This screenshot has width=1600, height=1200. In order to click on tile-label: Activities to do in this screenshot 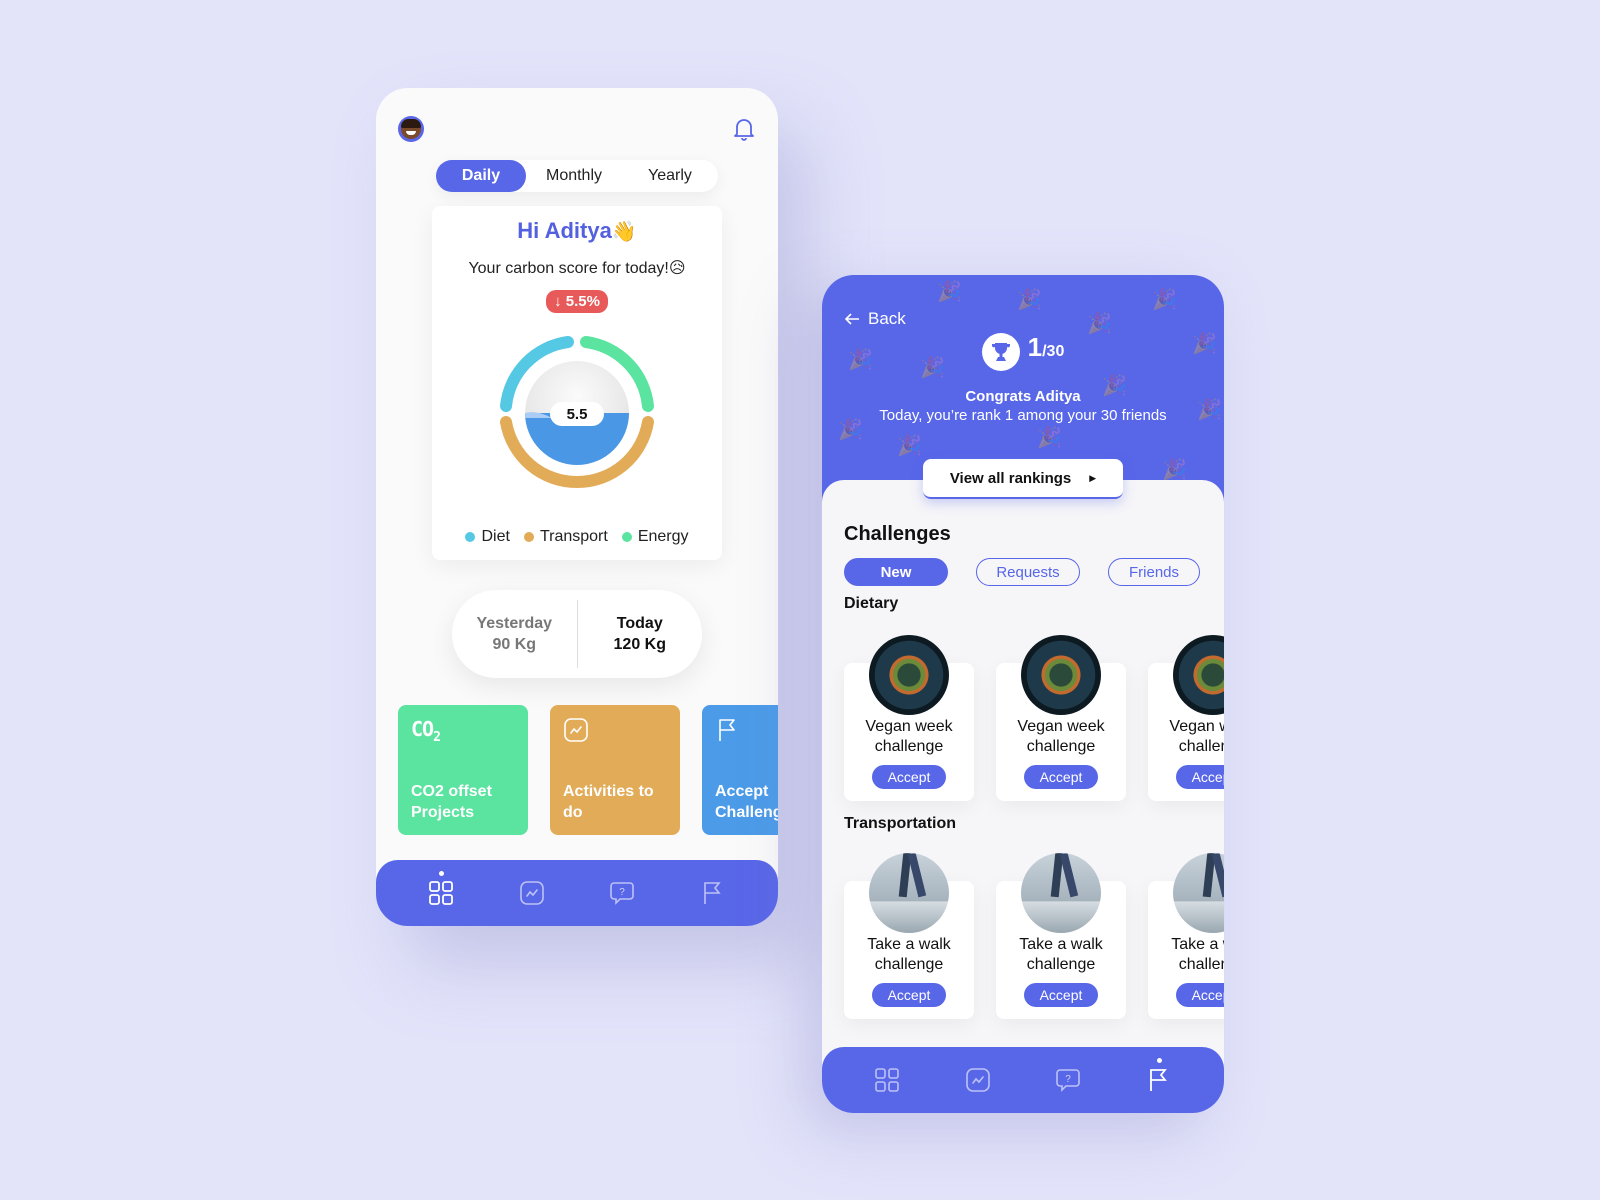, I will do `click(608, 802)`.